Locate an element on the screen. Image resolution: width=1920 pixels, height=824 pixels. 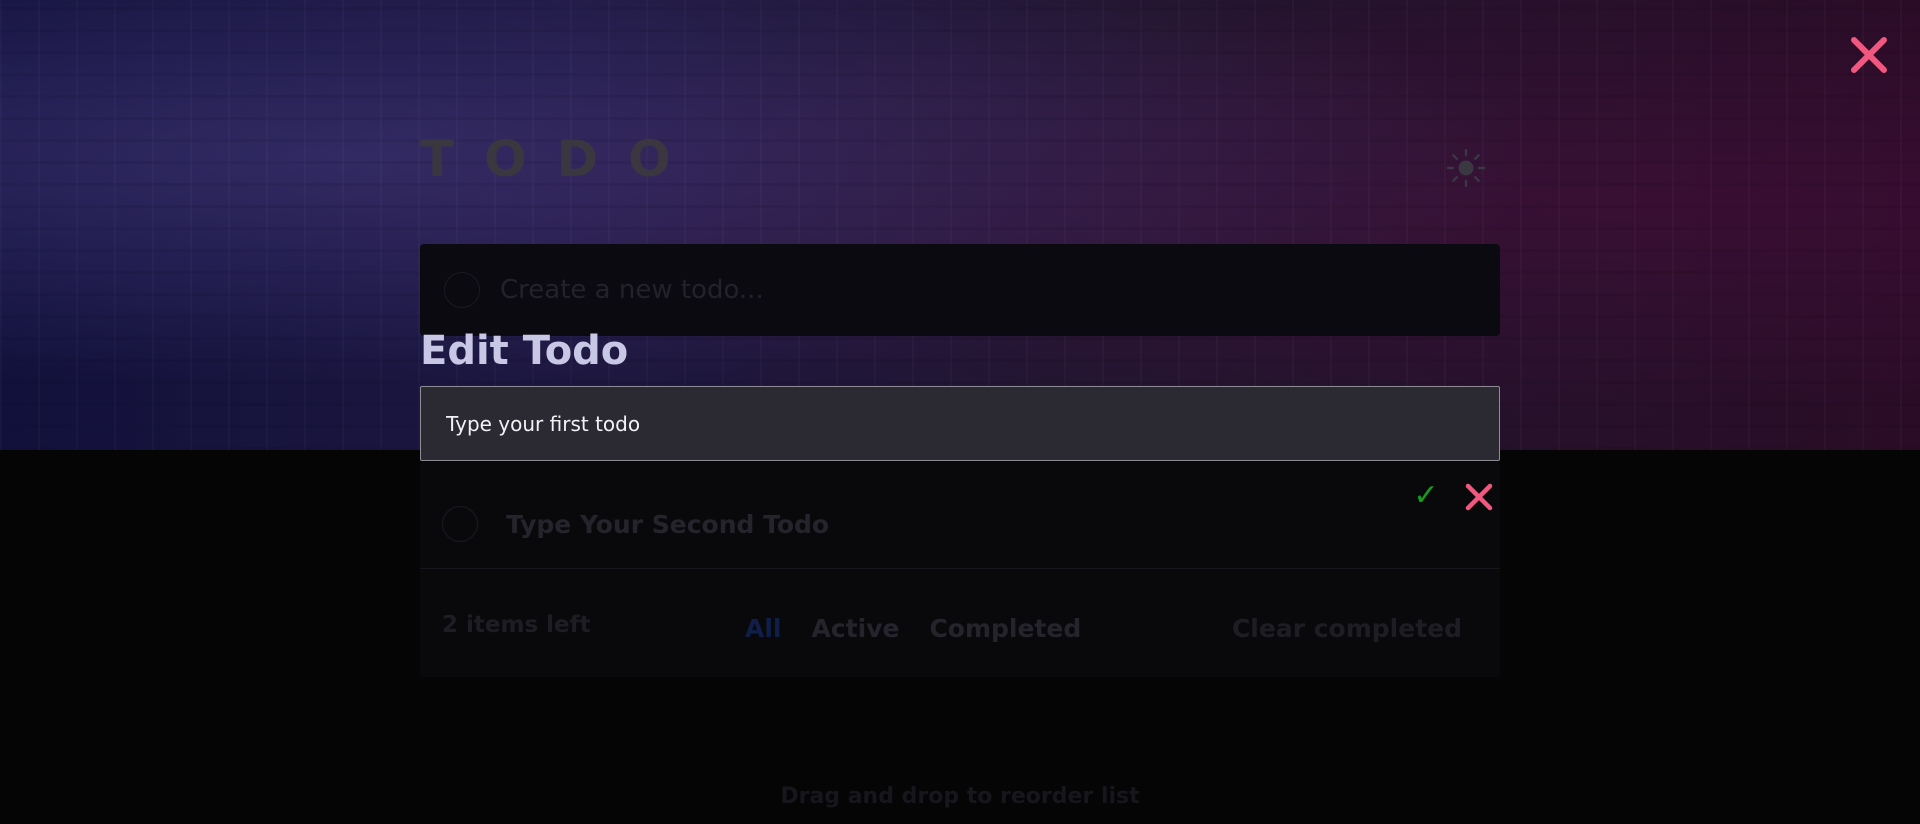
confirm-edit-button: ✓ is located at coordinates (1426, 496).